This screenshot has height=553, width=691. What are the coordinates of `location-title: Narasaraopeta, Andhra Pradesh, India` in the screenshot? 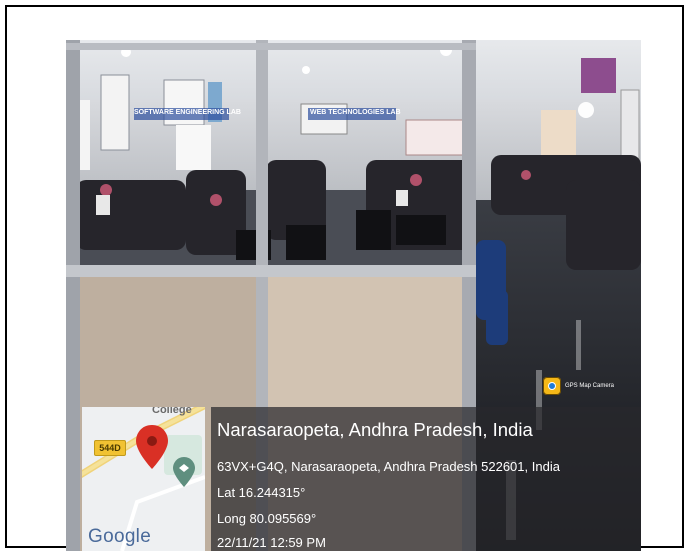 It's located at (375, 429).